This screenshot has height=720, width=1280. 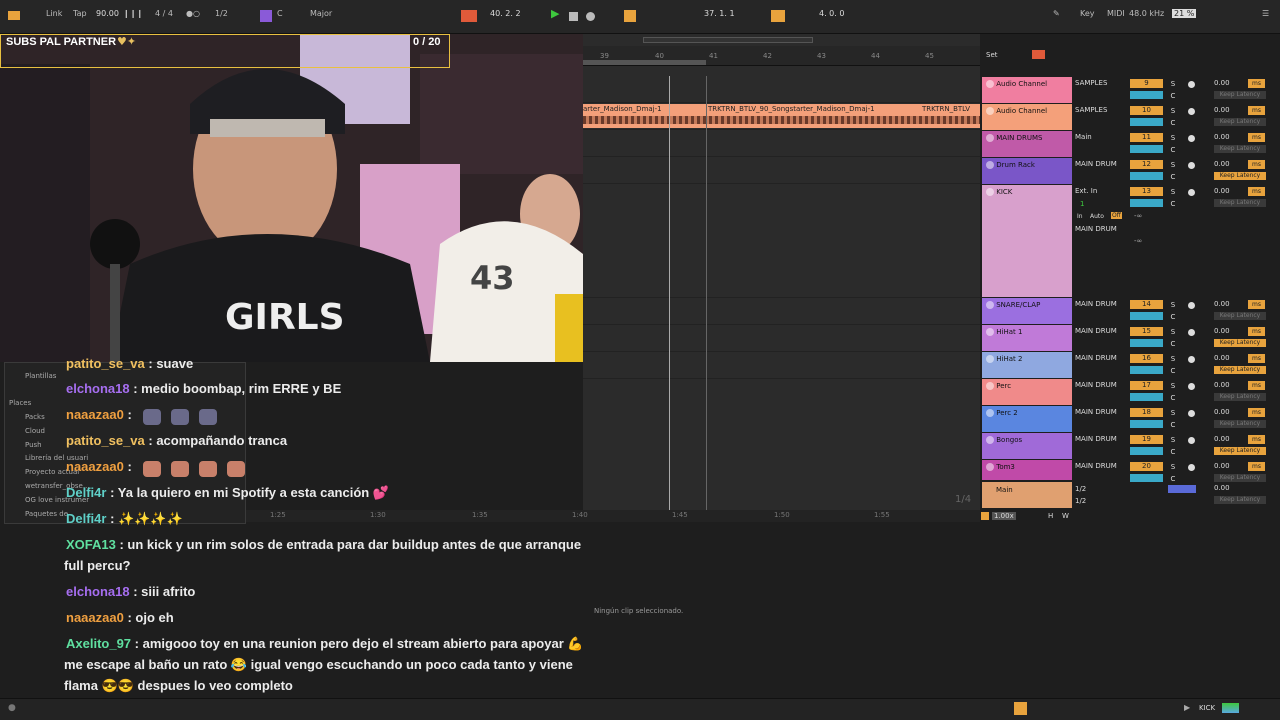 I want to click on send-b: -∞, so click(x=1138, y=241).